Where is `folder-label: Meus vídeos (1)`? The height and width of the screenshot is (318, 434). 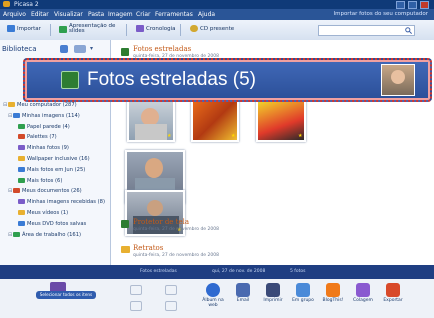
folder-label: Meus vídeos (1) is located at coordinates (48, 213).